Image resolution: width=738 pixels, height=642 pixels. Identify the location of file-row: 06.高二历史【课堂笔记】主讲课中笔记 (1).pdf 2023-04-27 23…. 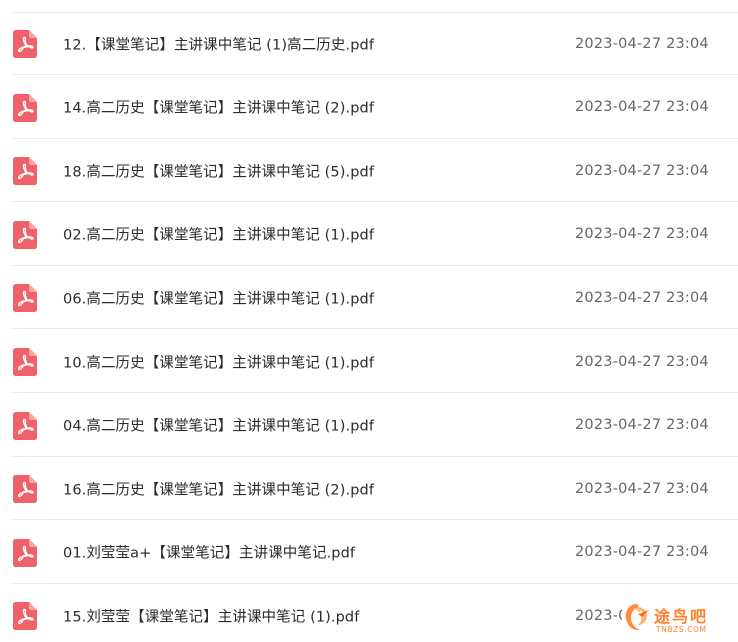
(369, 298).